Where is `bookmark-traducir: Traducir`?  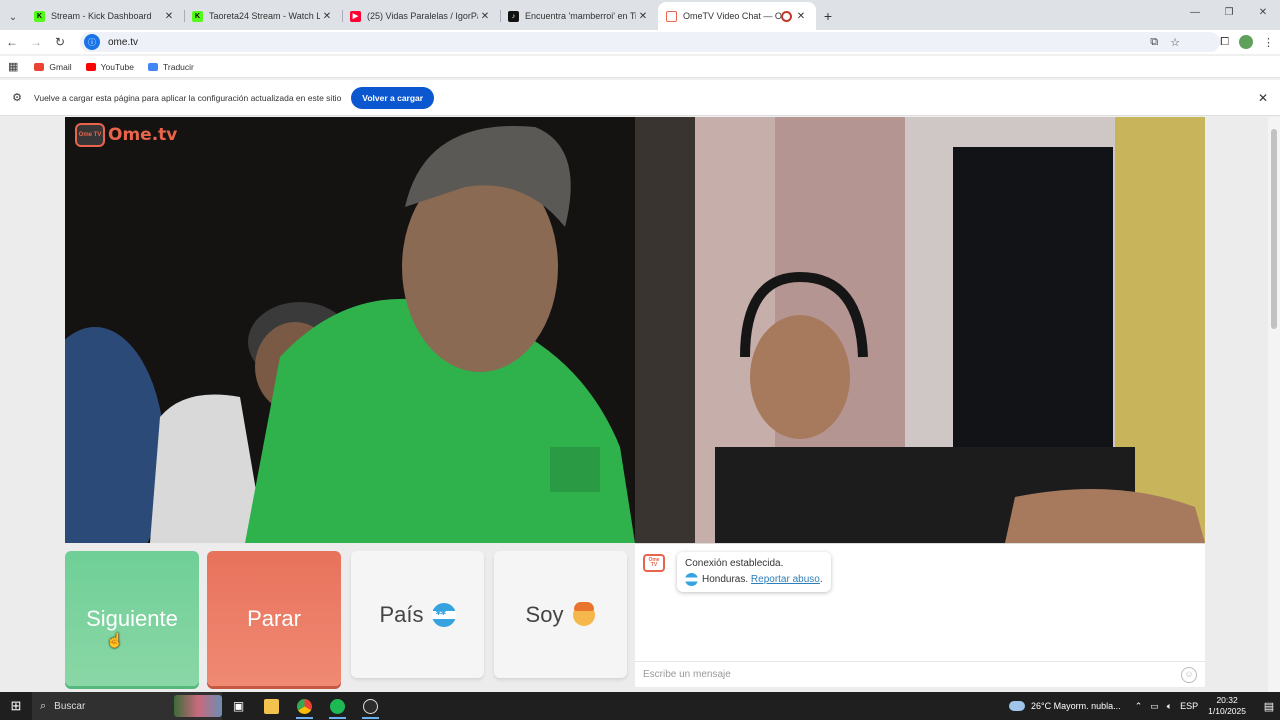 bookmark-traducir: Traducir is located at coordinates (171, 67).